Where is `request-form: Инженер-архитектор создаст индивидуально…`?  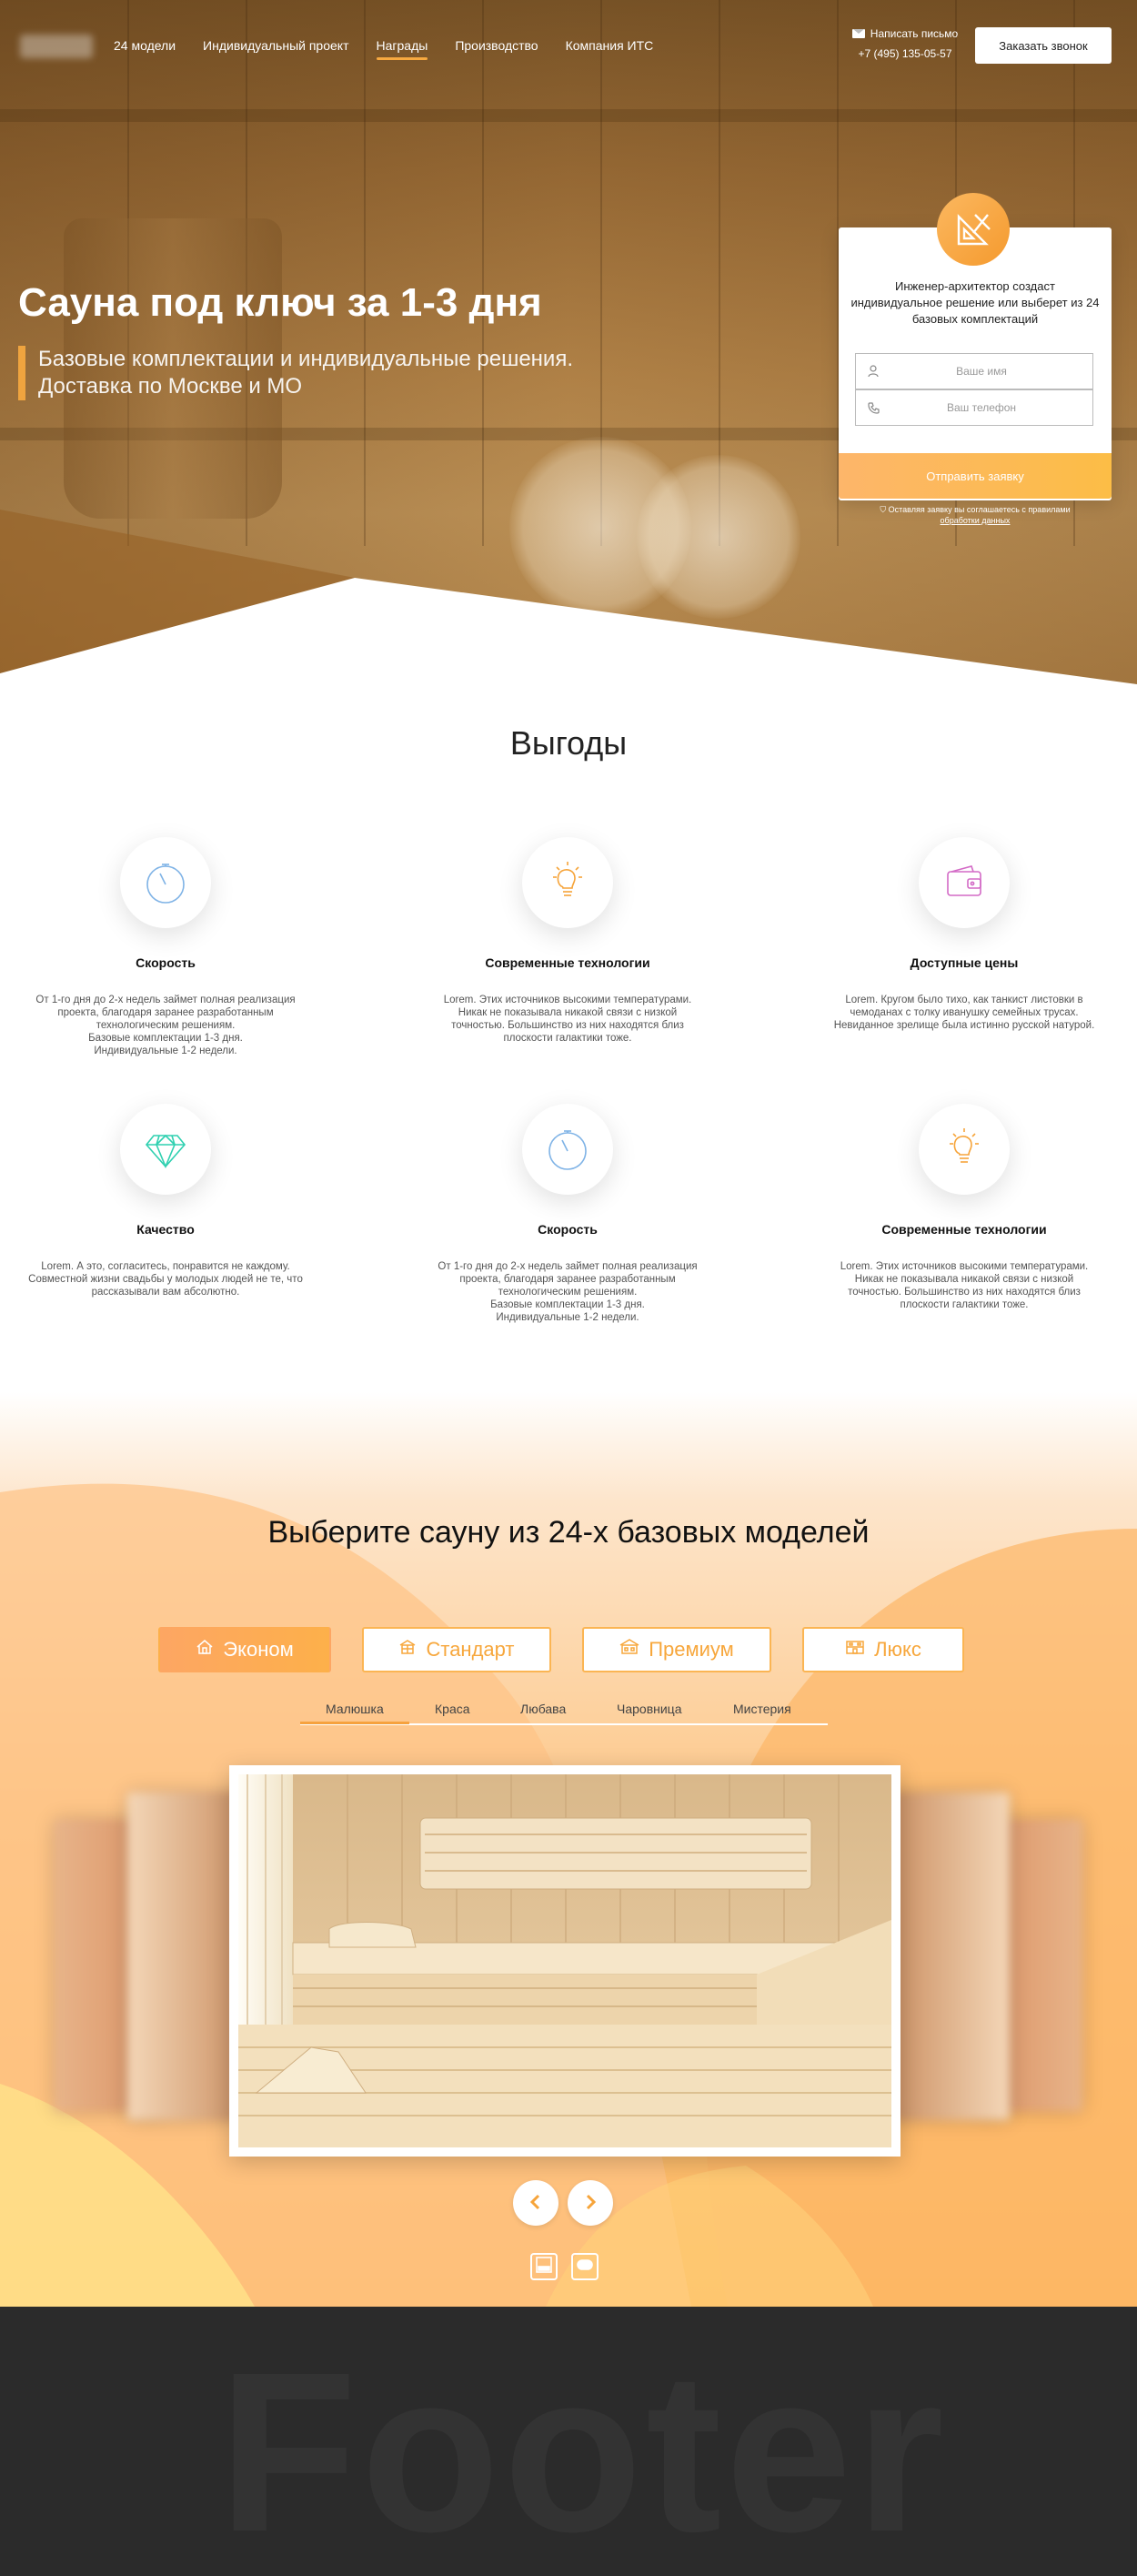
request-form: Инженер-архитектор создаст индивидуально… is located at coordinates (975, 346).